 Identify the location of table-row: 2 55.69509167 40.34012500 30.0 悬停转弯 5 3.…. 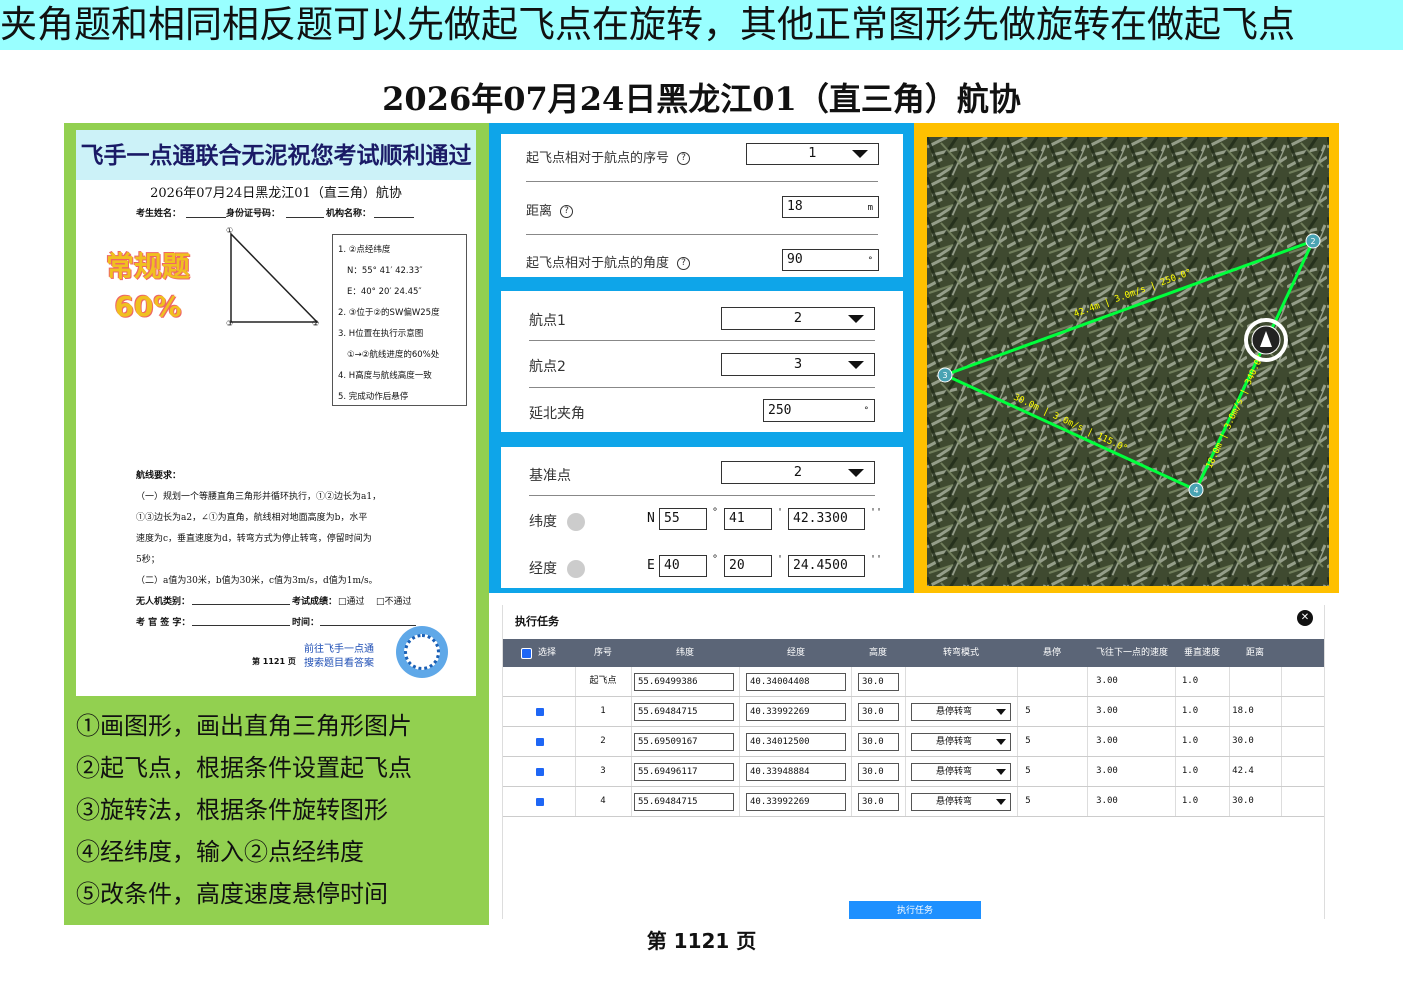
(913, 742).